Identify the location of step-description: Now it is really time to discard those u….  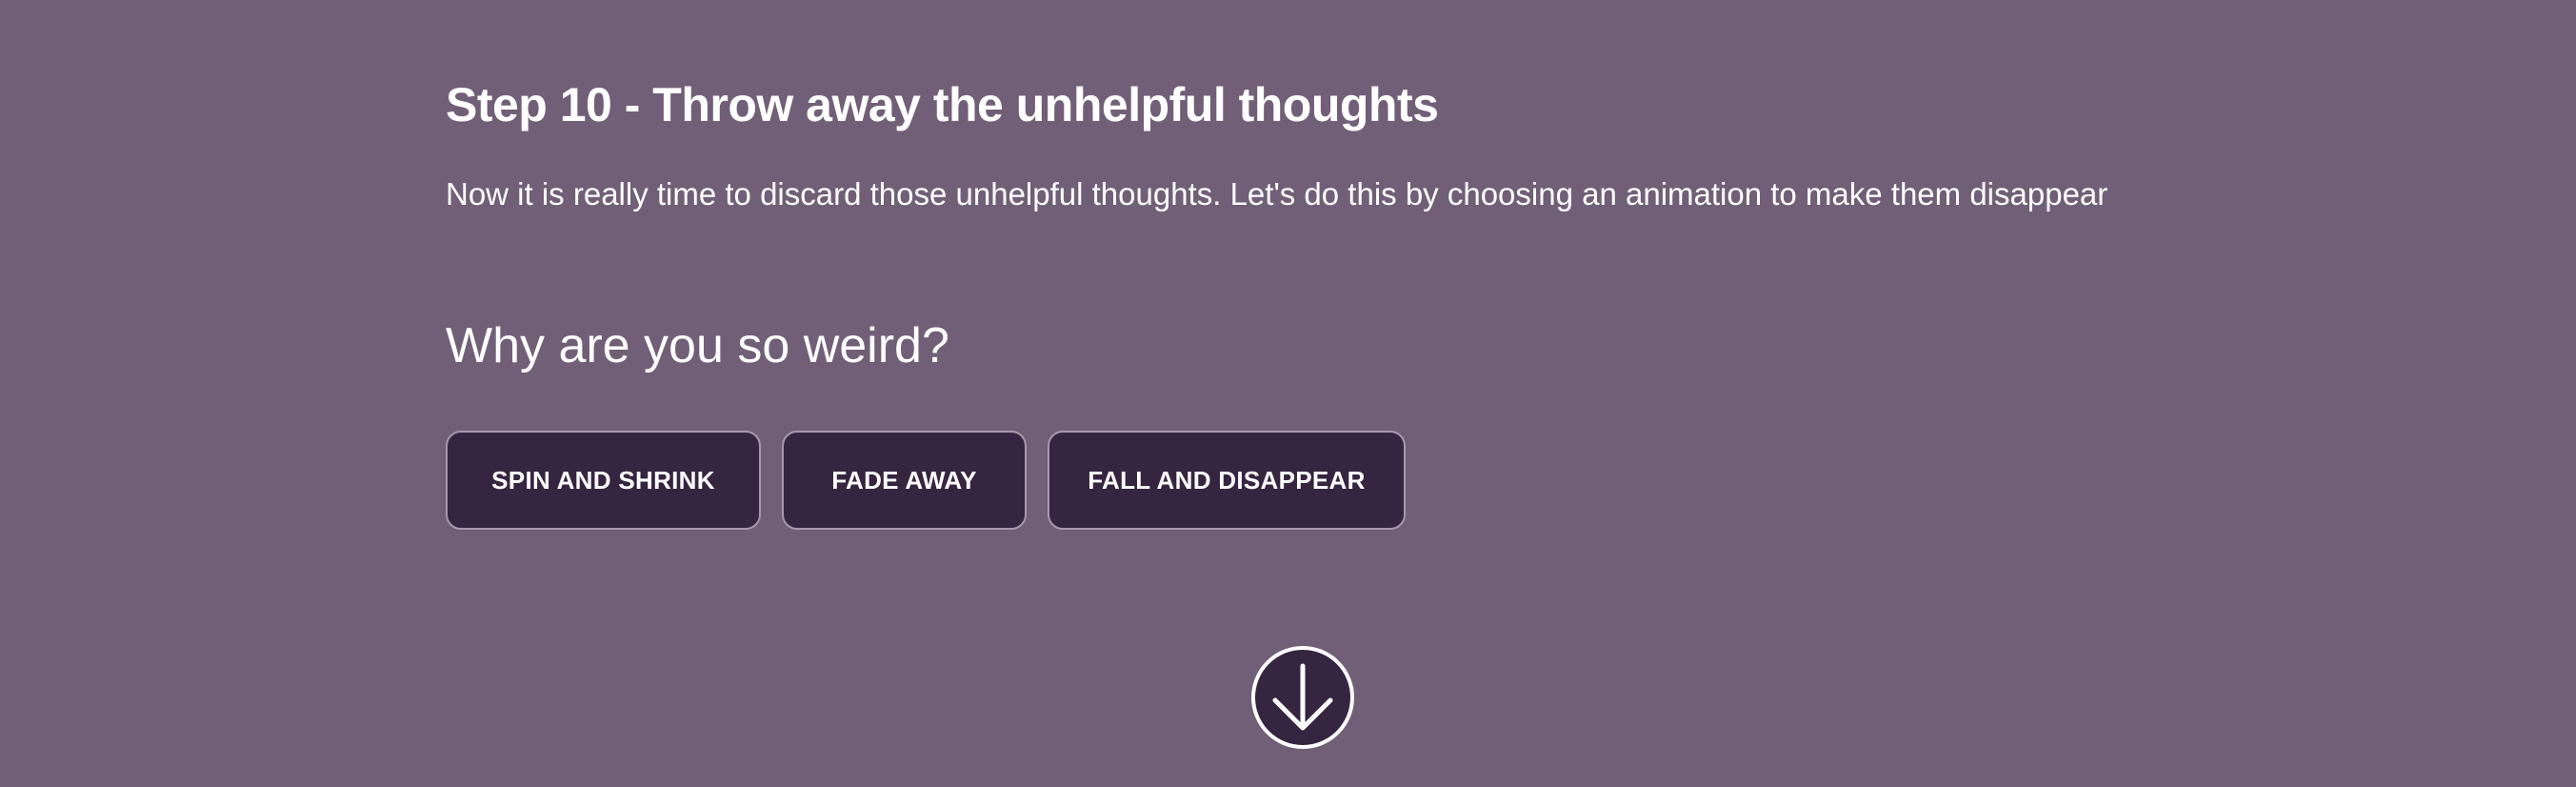
(1277, 194).